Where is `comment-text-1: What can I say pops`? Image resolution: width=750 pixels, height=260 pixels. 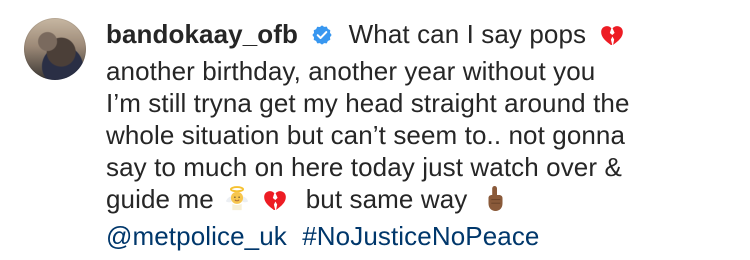
comment-text-1: What can I say pops is located at coordinates (467, 34).